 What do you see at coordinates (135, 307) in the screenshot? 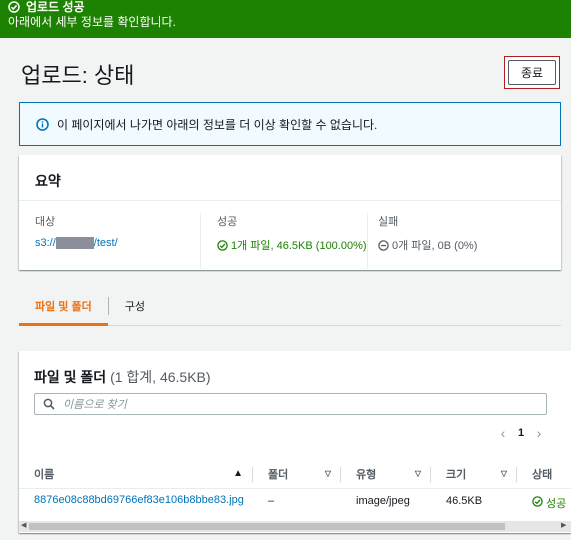
I see `tab-configuration: 구성` at bounding box center [135, 307].